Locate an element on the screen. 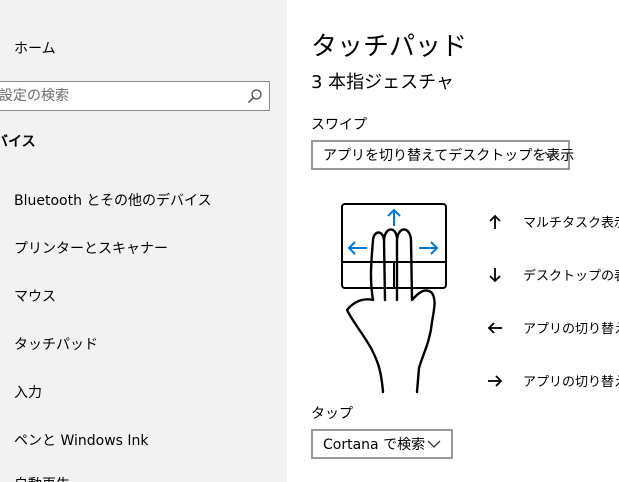 This screenshot has width=619, height=482. swipe-label: スワイプ is located at coordinates (339, 125).